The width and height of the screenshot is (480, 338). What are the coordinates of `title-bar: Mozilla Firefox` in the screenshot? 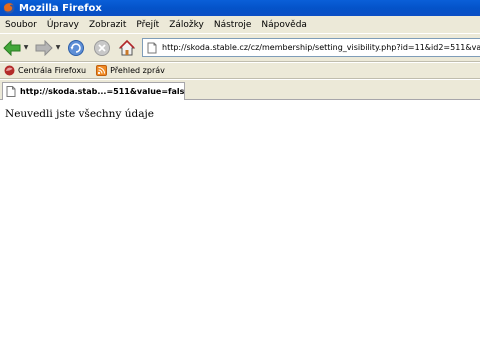 It's located at (240, 8).